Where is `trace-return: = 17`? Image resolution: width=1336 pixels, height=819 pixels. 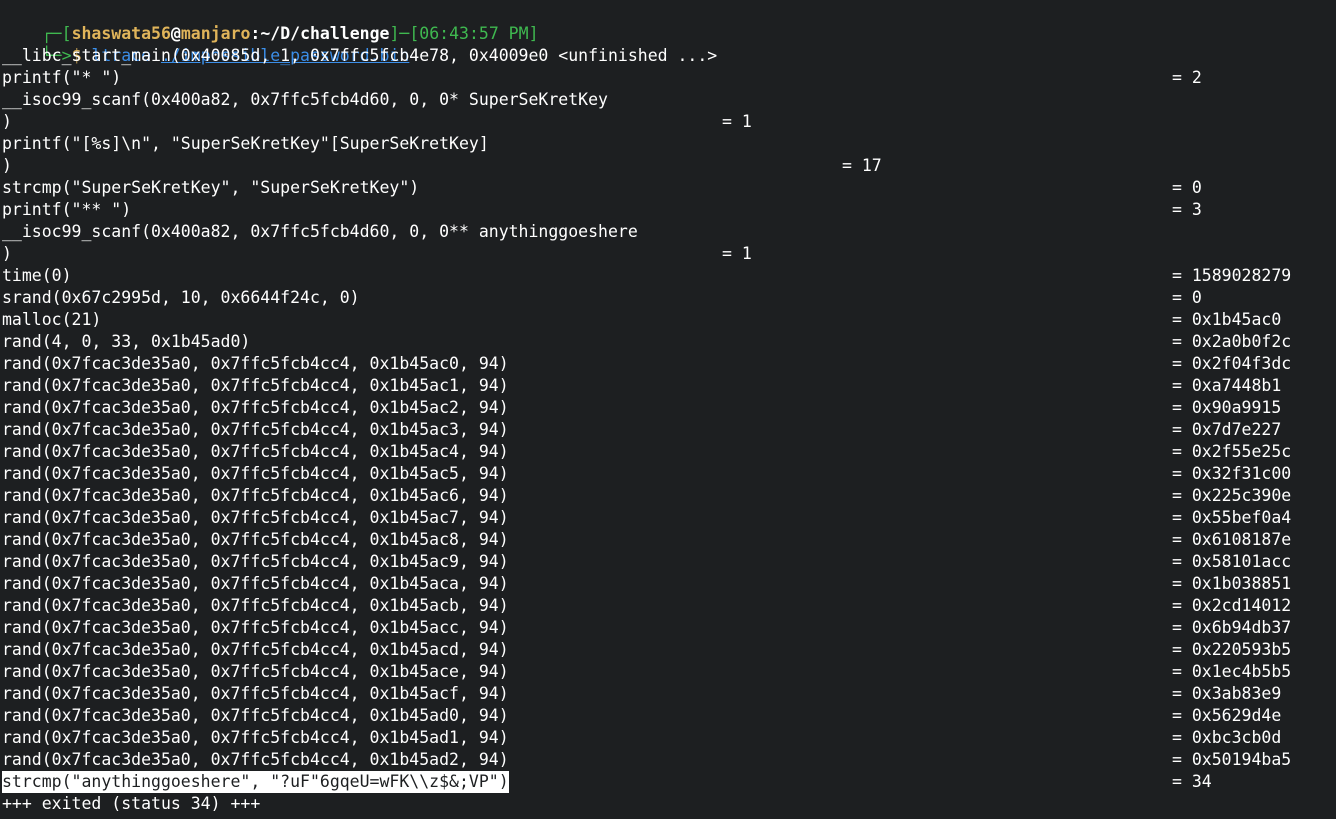
trace-return: = 17 is located at coordinates (862, 165).